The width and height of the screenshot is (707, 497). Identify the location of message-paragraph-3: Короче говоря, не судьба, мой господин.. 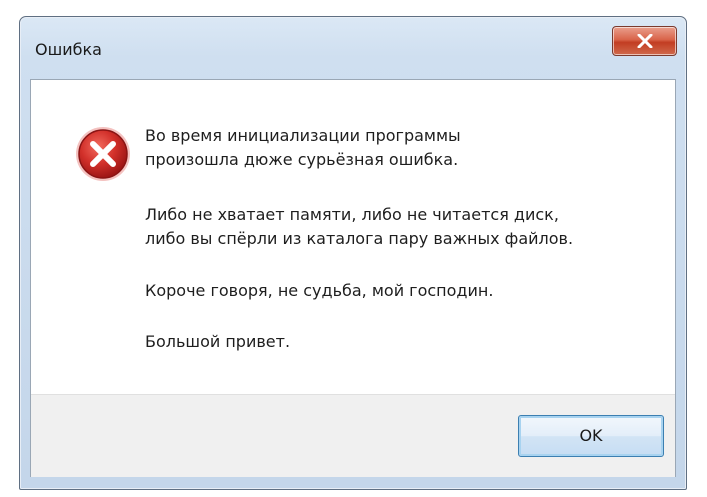
(405, 291).